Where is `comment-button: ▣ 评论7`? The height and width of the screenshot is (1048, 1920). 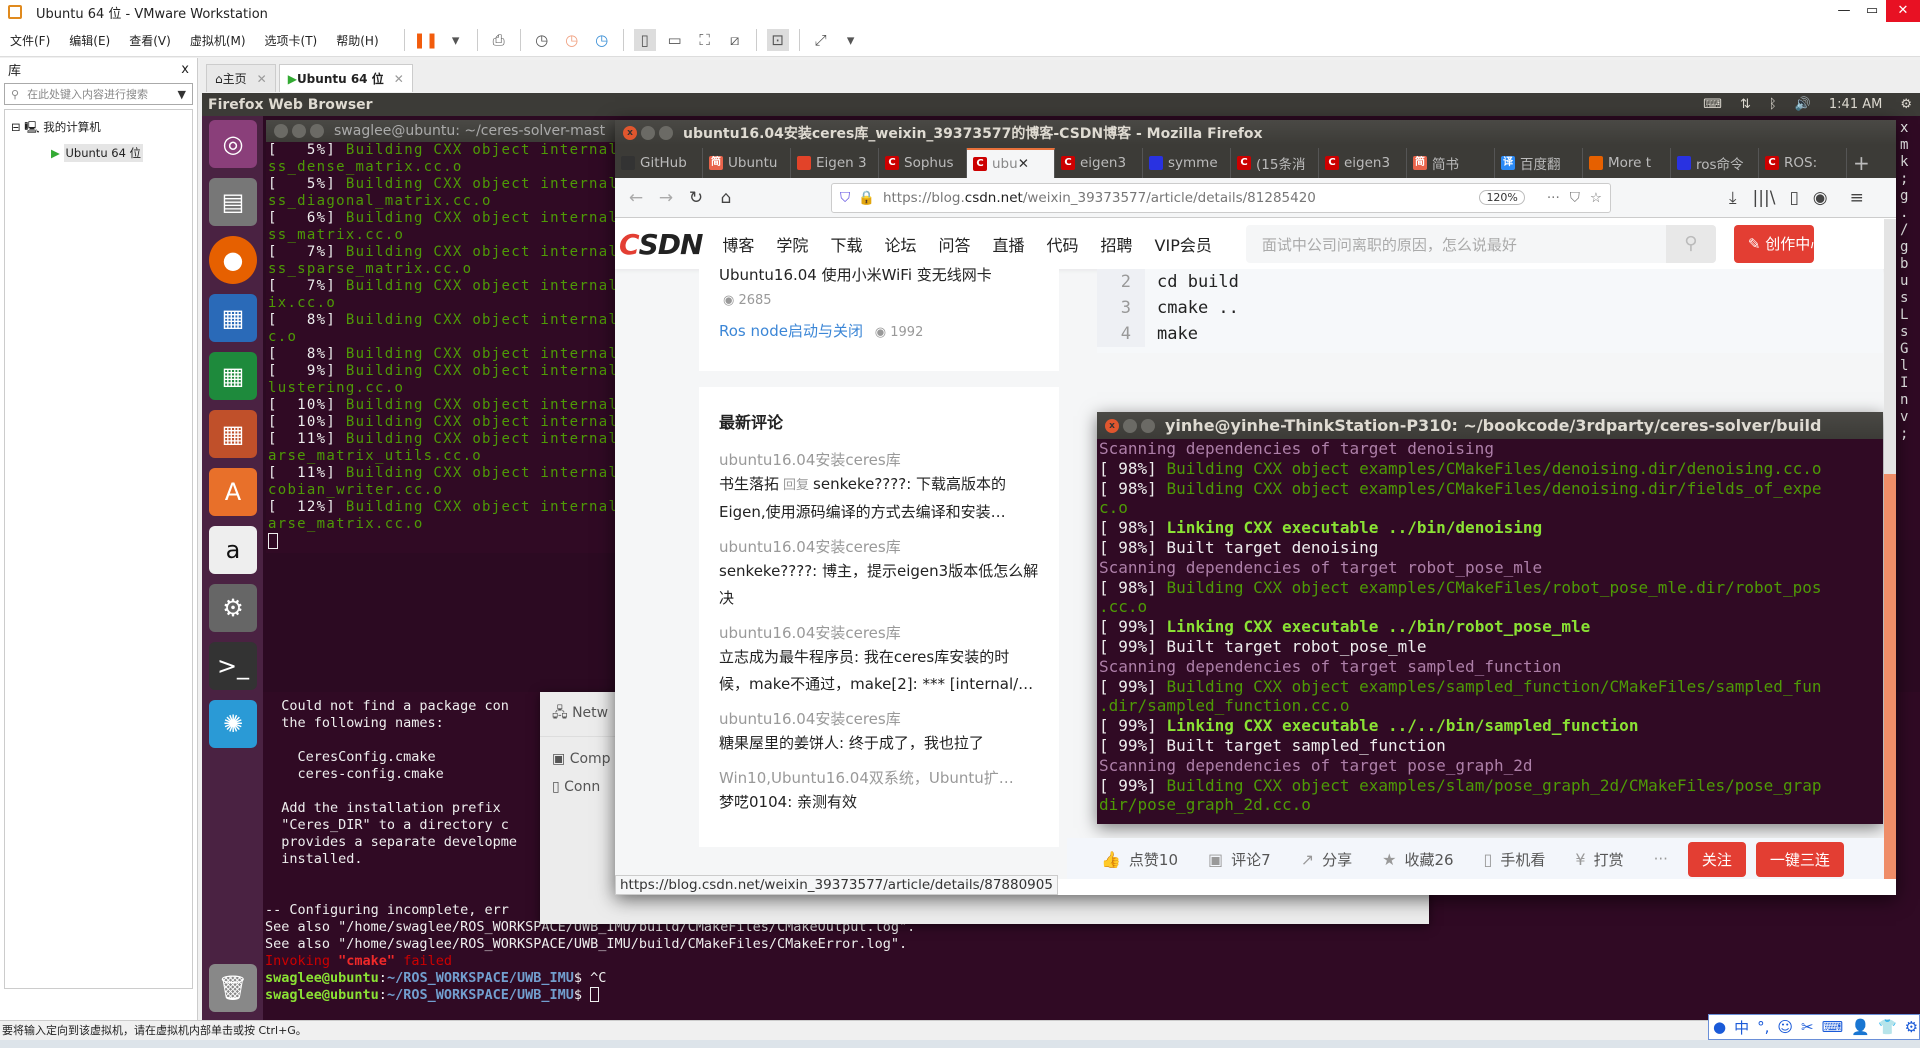 comment-button: ▣ 评论7 is located at coordinates (1239, 859).